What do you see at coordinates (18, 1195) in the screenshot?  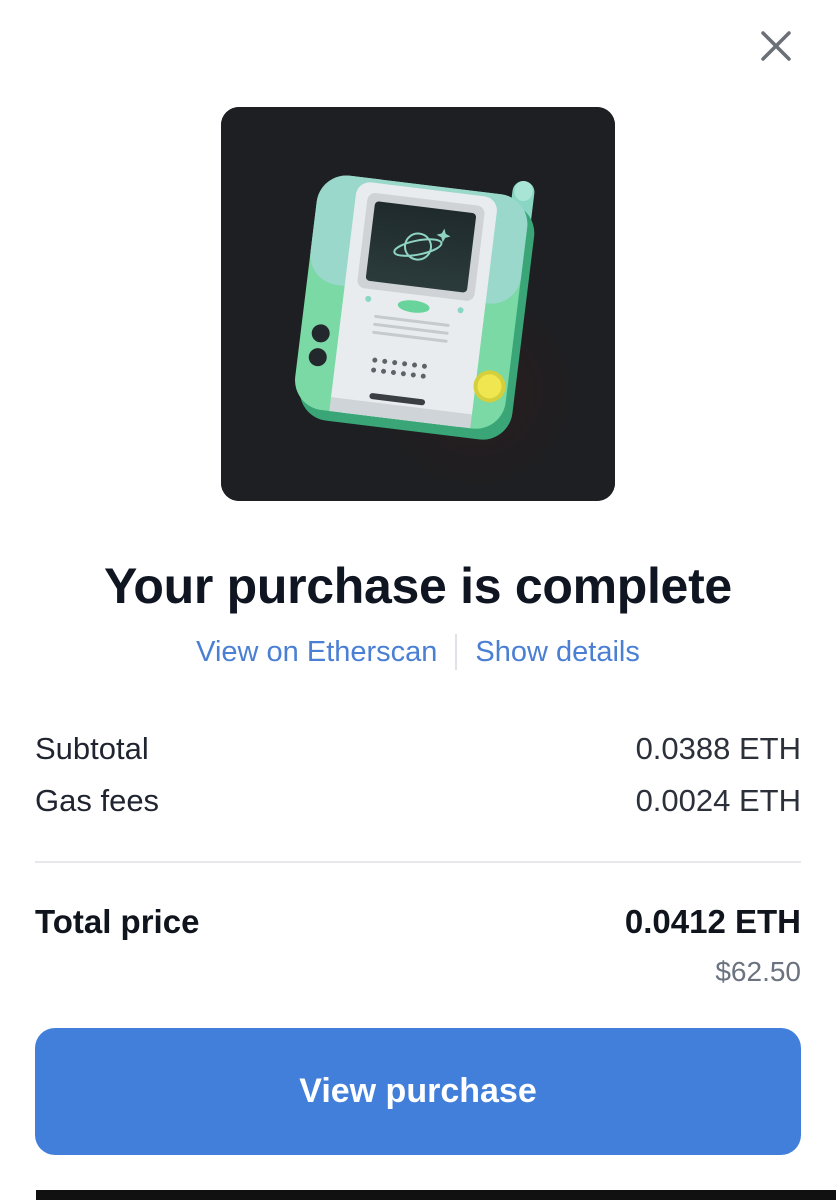 I see `bottom-edge-left` at bounding box center [18, 1195].